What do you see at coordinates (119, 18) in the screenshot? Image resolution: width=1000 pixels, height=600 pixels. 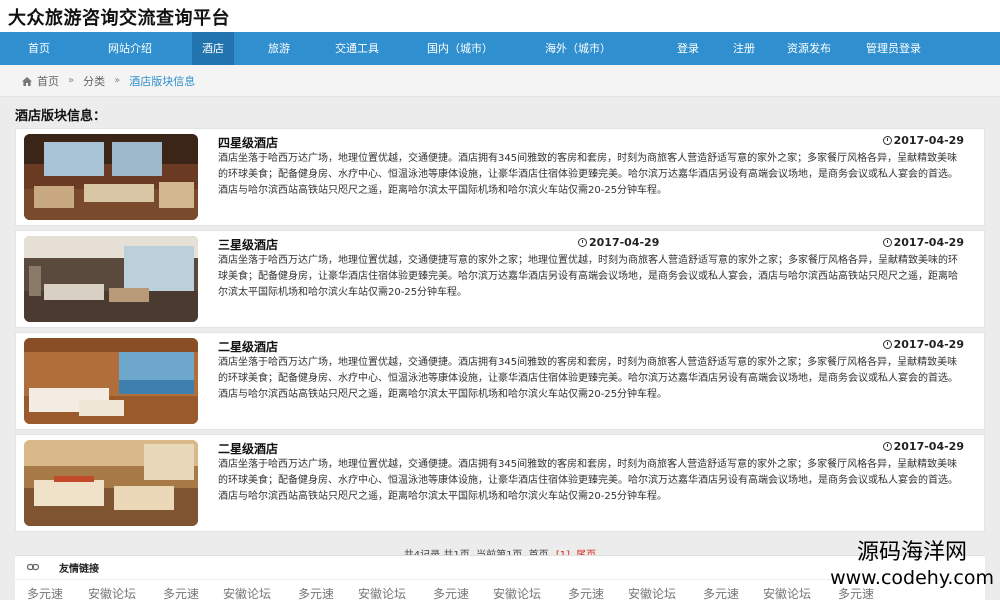 I see `site-title: 大众旅游咨询交流查询平台` at bounding box center [119, 18].